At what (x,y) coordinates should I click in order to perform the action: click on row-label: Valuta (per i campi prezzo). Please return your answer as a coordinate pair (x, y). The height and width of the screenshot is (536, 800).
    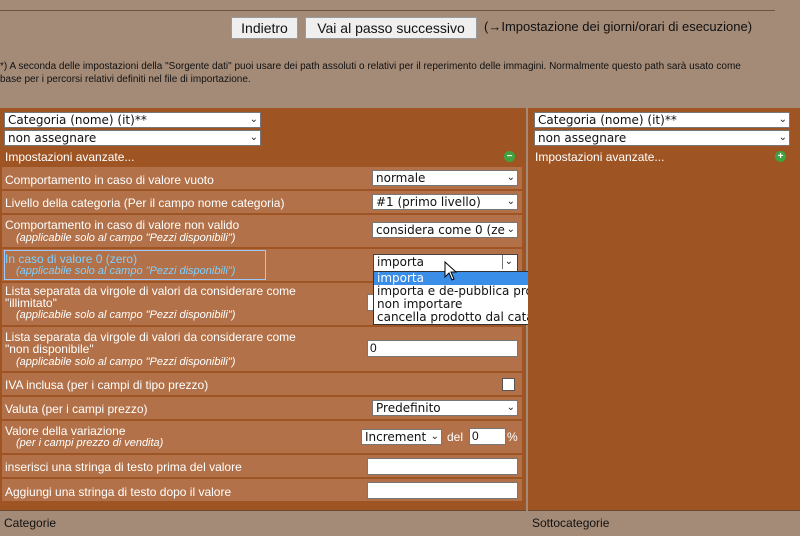
    Looking at the image, I should click on (76, 409).